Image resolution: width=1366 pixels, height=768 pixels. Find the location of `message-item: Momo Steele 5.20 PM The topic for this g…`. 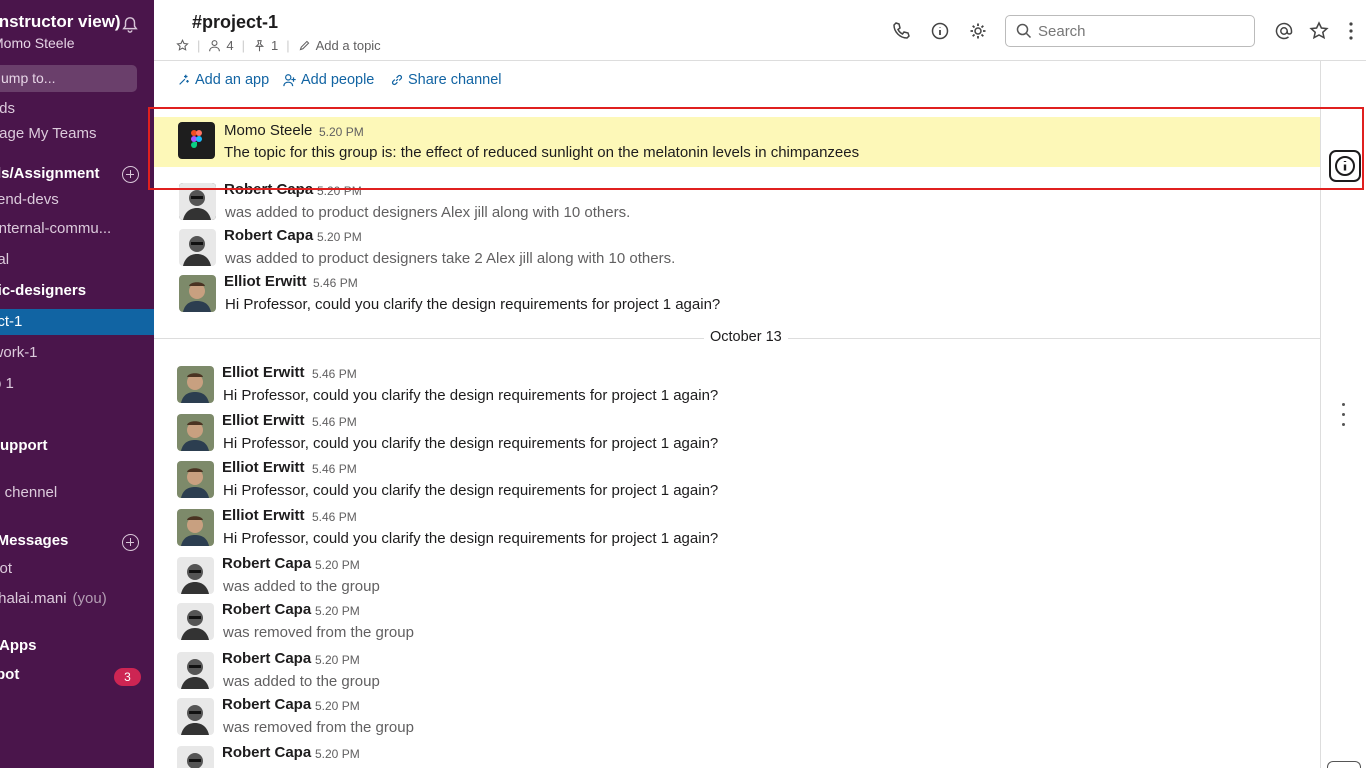

message-item: Momo Steele 5.20 PM The topic for this g… is located at coordinates (737, 142).